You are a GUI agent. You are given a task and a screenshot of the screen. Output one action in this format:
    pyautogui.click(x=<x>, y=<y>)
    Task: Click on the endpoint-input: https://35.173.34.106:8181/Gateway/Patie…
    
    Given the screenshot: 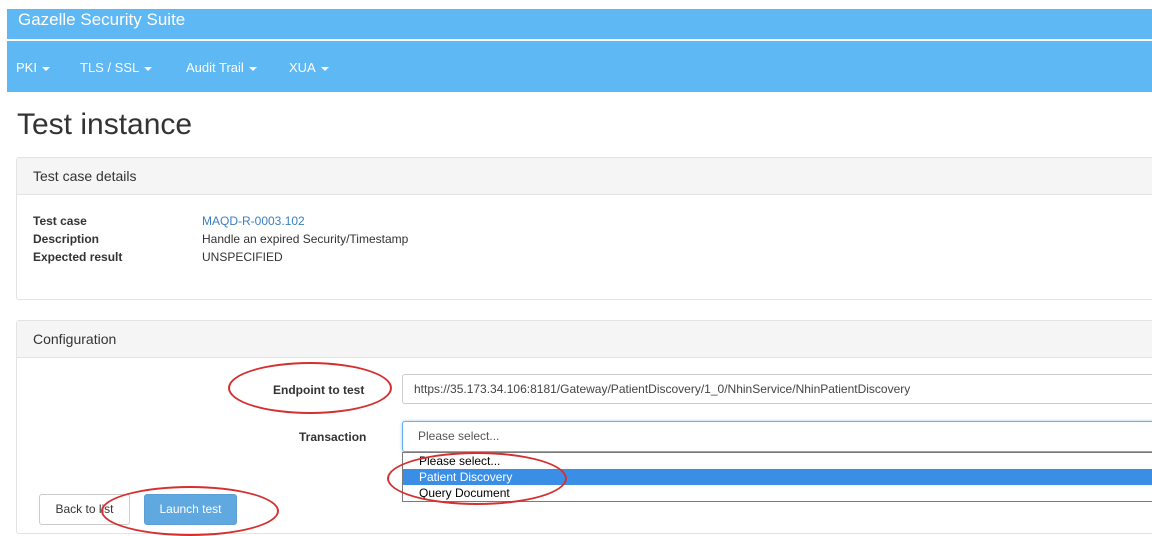 What is the action you would take?
    pyautogui.click(x=777, y=389)
    